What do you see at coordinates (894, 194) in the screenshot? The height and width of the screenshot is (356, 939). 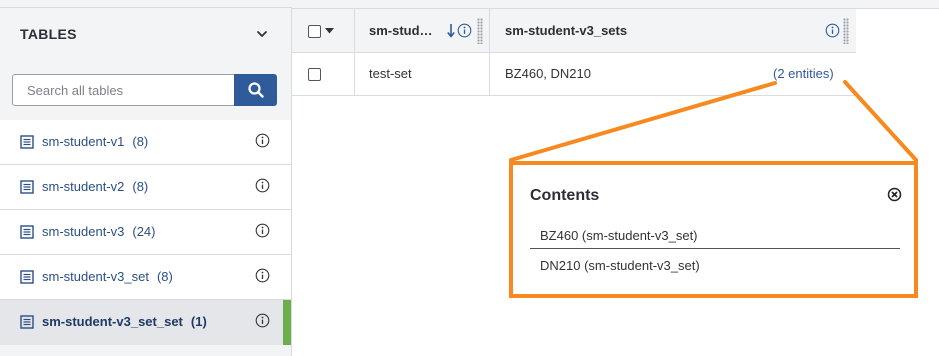 I see `close-circle-icon` at bounding box center [894, 194].